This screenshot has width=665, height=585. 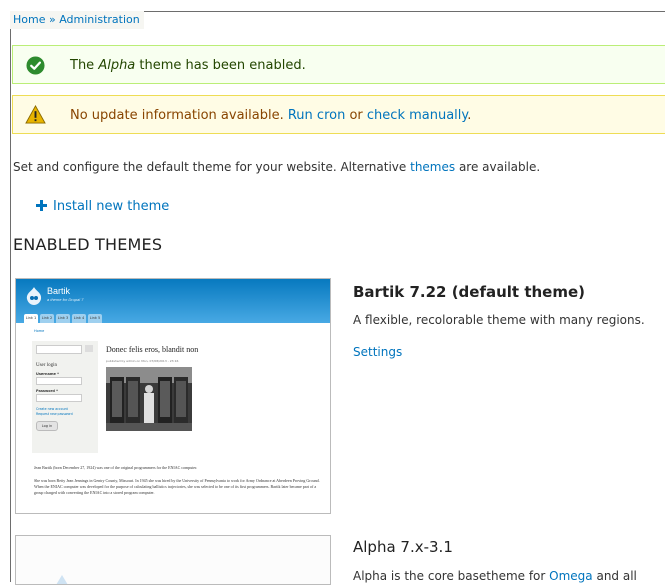 What do you see at coordinates (29, 19) in the screenshot?
I see `breadcrumb-home-link: Home` at bounding box center [29, 19].